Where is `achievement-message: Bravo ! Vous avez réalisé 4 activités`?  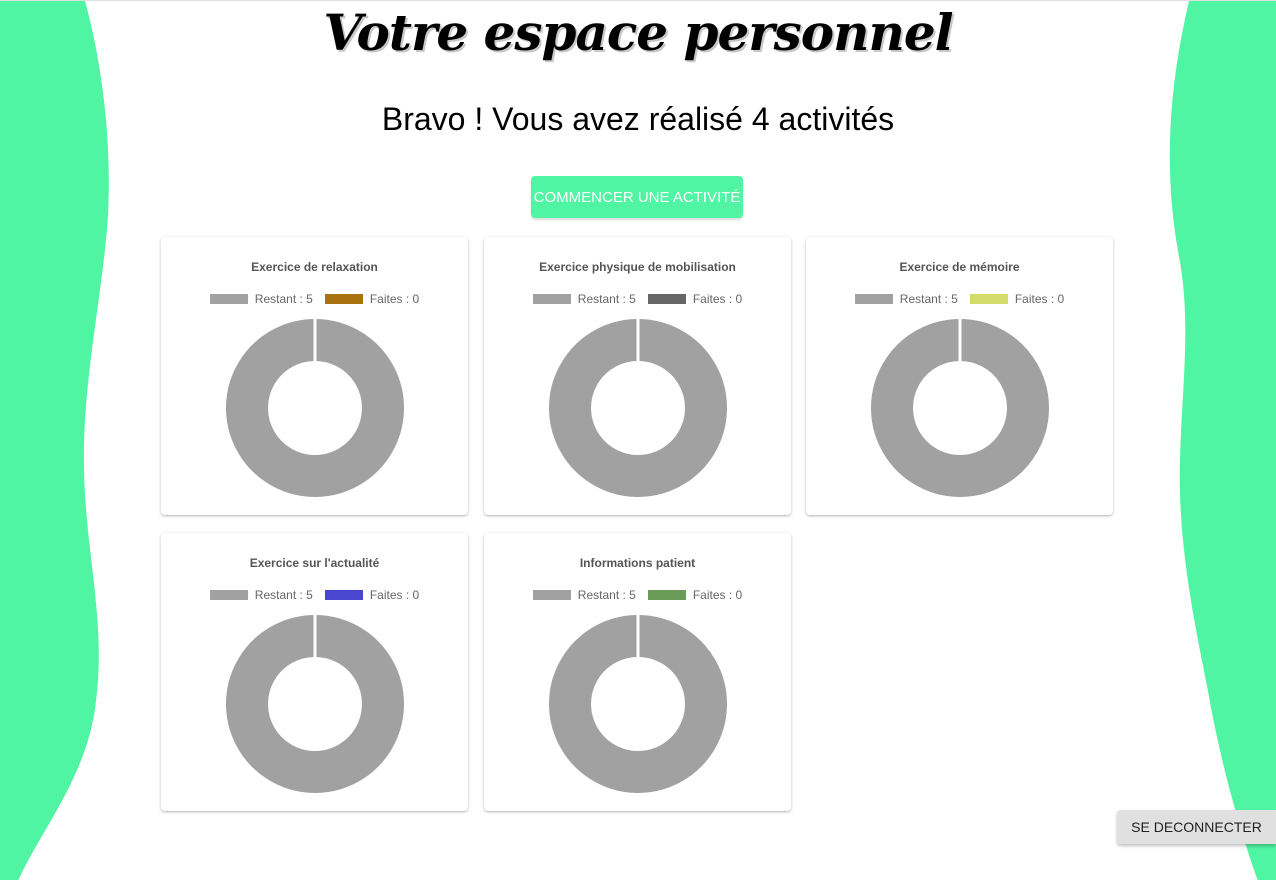 achievement-message: Bravo ! Vous avez réalisé 4 activités is located at coordinates (638, 119).